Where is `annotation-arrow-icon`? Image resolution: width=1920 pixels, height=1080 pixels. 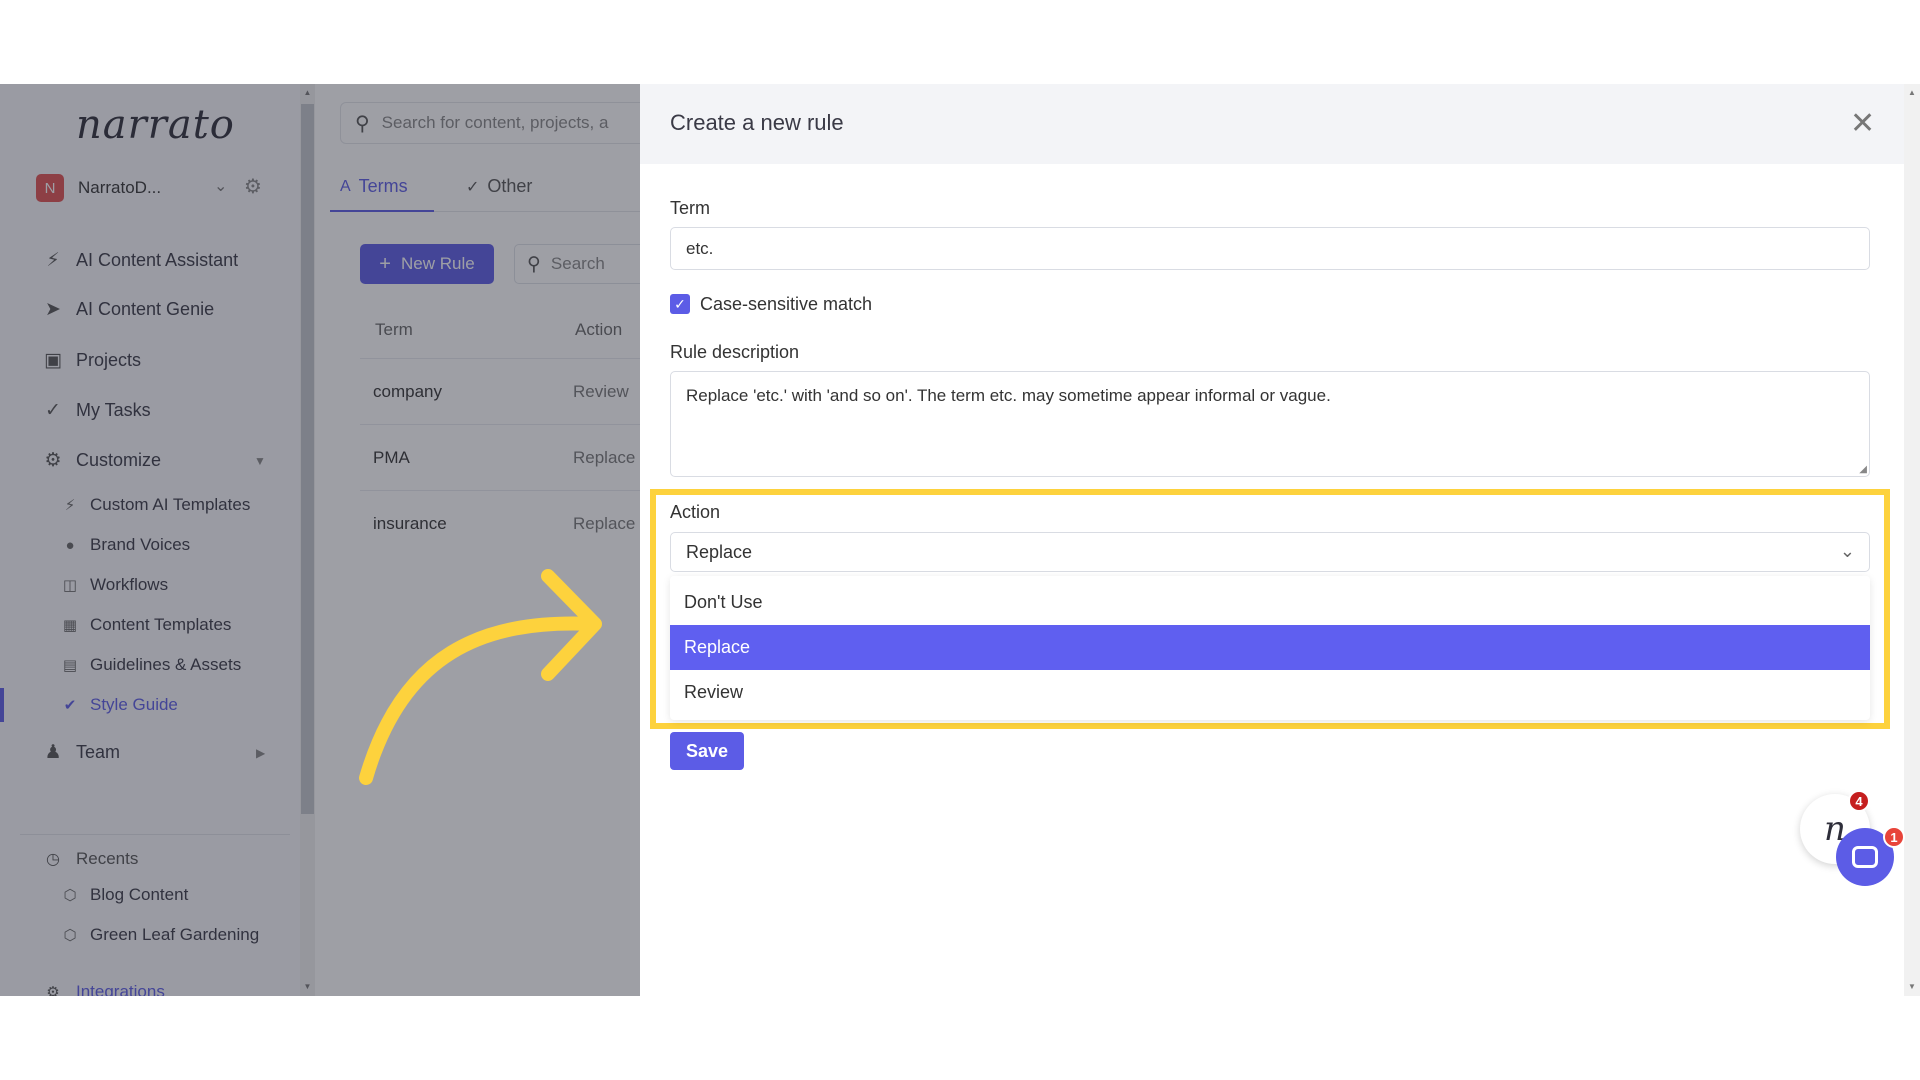 annotation-arrow-icon is located at coordinates (480, 677).